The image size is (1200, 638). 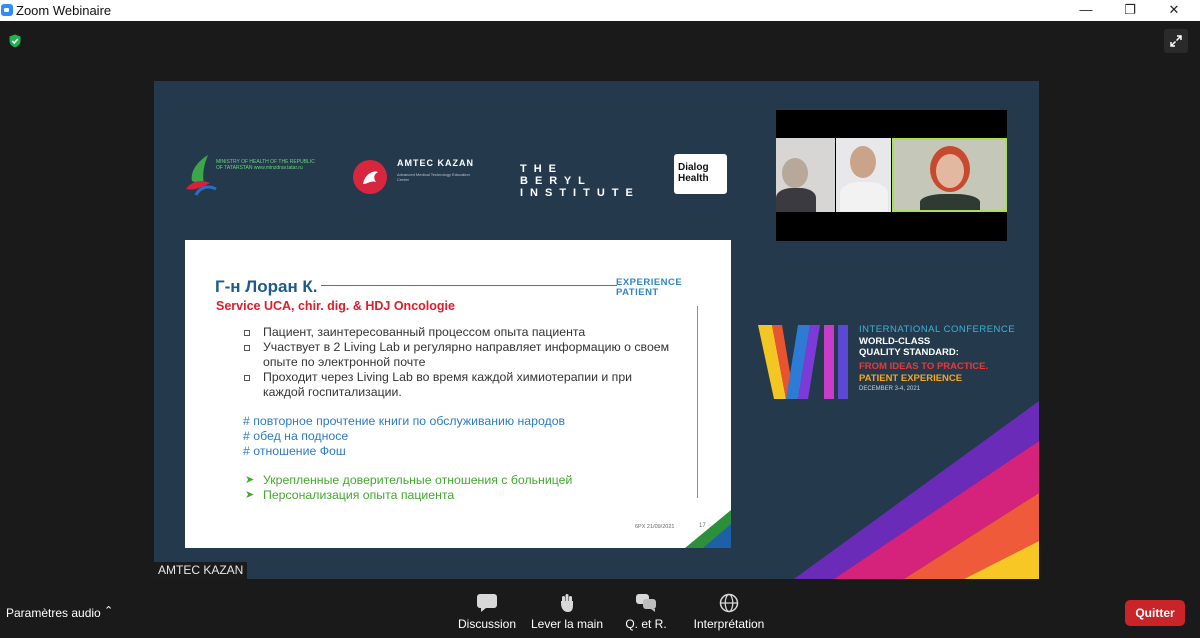 What do you see at coordinates (7, 10) in the screenshot?
I see `zoom-app-icon` at bounding box center [7, 10].